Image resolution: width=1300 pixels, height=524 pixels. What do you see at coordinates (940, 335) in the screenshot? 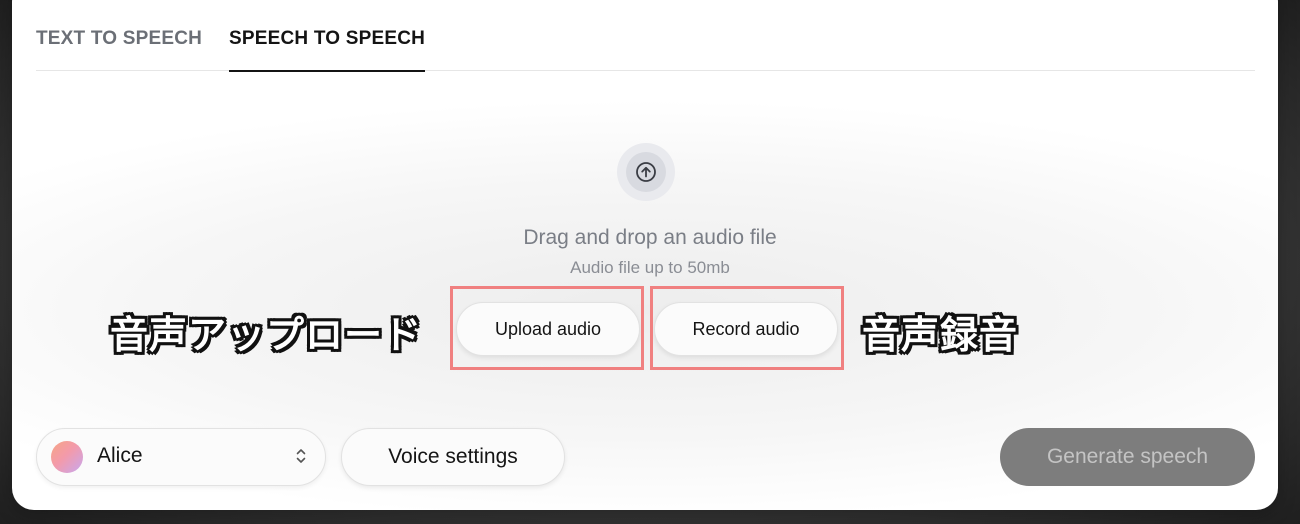
I see `record-annotation: 音声録音` at bounding box center [940, 335].